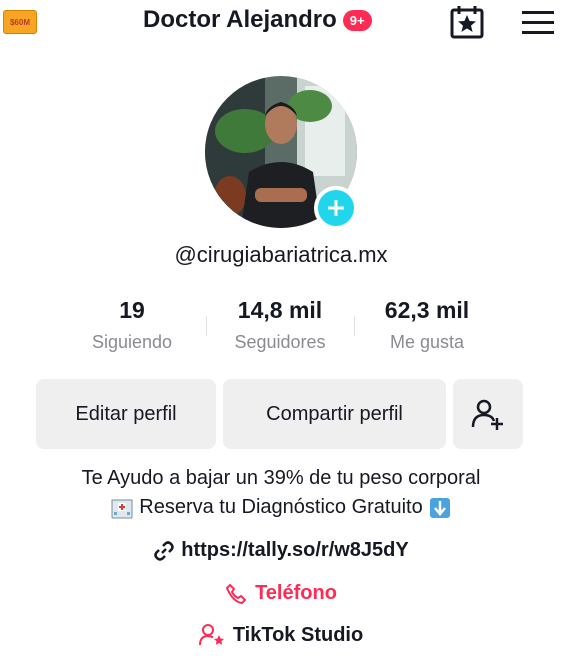 This screenshot has width=562, height=657. What do you see at coordinates (357, 20) in the screenshot?
I see `notification-badge: 9+` at bounding box center [357, 20].